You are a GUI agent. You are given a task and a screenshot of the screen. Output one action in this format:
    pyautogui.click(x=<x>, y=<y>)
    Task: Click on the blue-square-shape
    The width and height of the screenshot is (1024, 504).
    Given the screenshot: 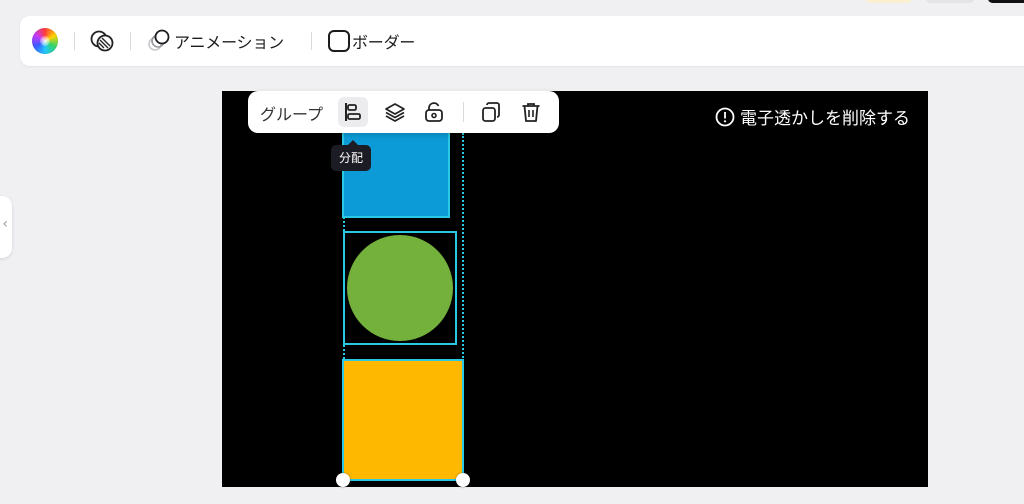 What is the action you would take?
    pyautogui.click(x=396, y=171)
    